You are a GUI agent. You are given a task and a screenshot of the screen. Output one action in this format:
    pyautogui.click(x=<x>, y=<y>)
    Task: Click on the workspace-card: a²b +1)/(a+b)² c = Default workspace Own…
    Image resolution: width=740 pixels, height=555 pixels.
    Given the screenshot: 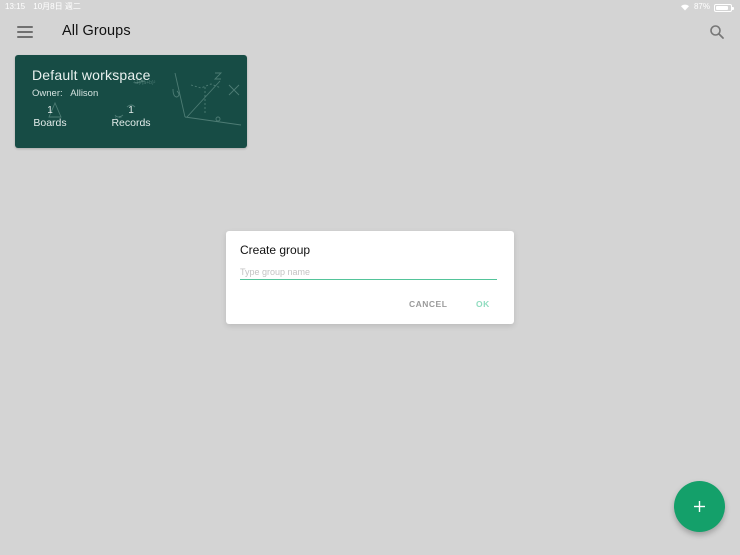 What is the action you would take?
    pyautogui.click(x=131, y=101)
    